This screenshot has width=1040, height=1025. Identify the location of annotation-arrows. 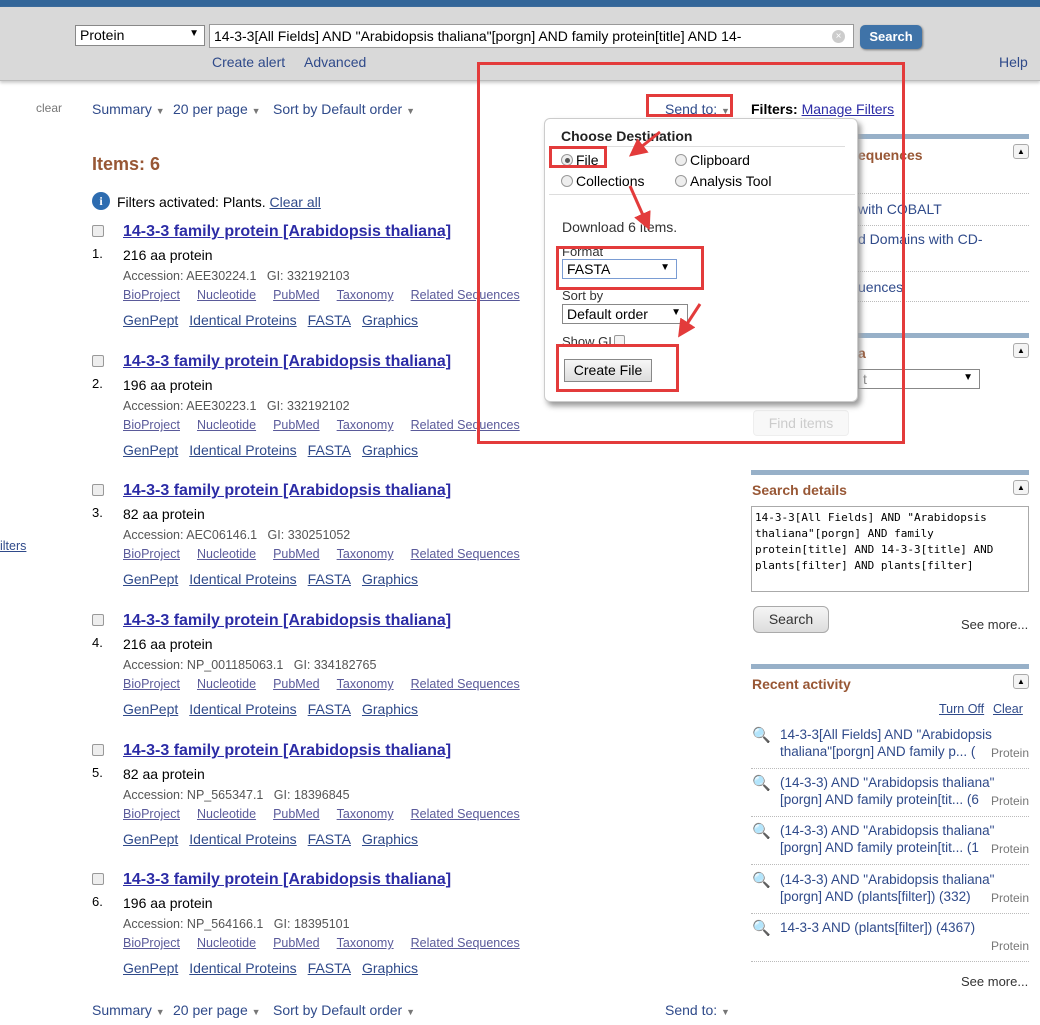
(665, 234).